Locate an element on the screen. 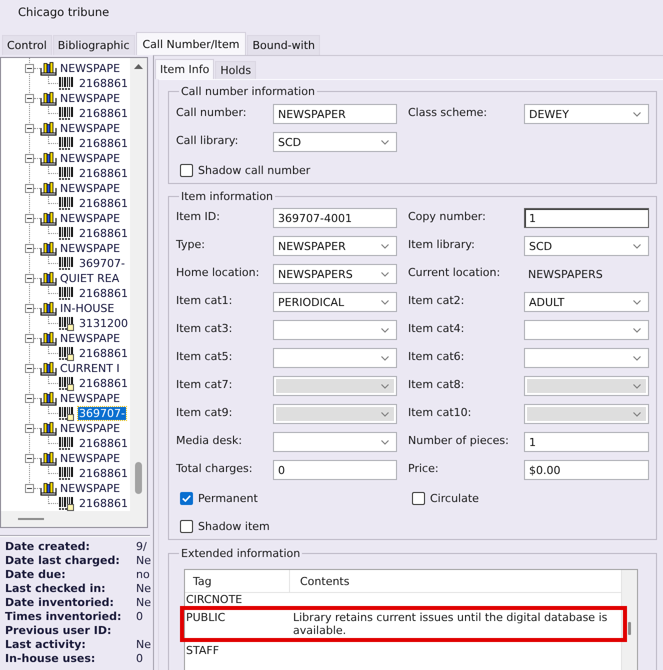 This screenshot has height=670, width=663. tab: Bibliographic is located at coordinates (93, 45).